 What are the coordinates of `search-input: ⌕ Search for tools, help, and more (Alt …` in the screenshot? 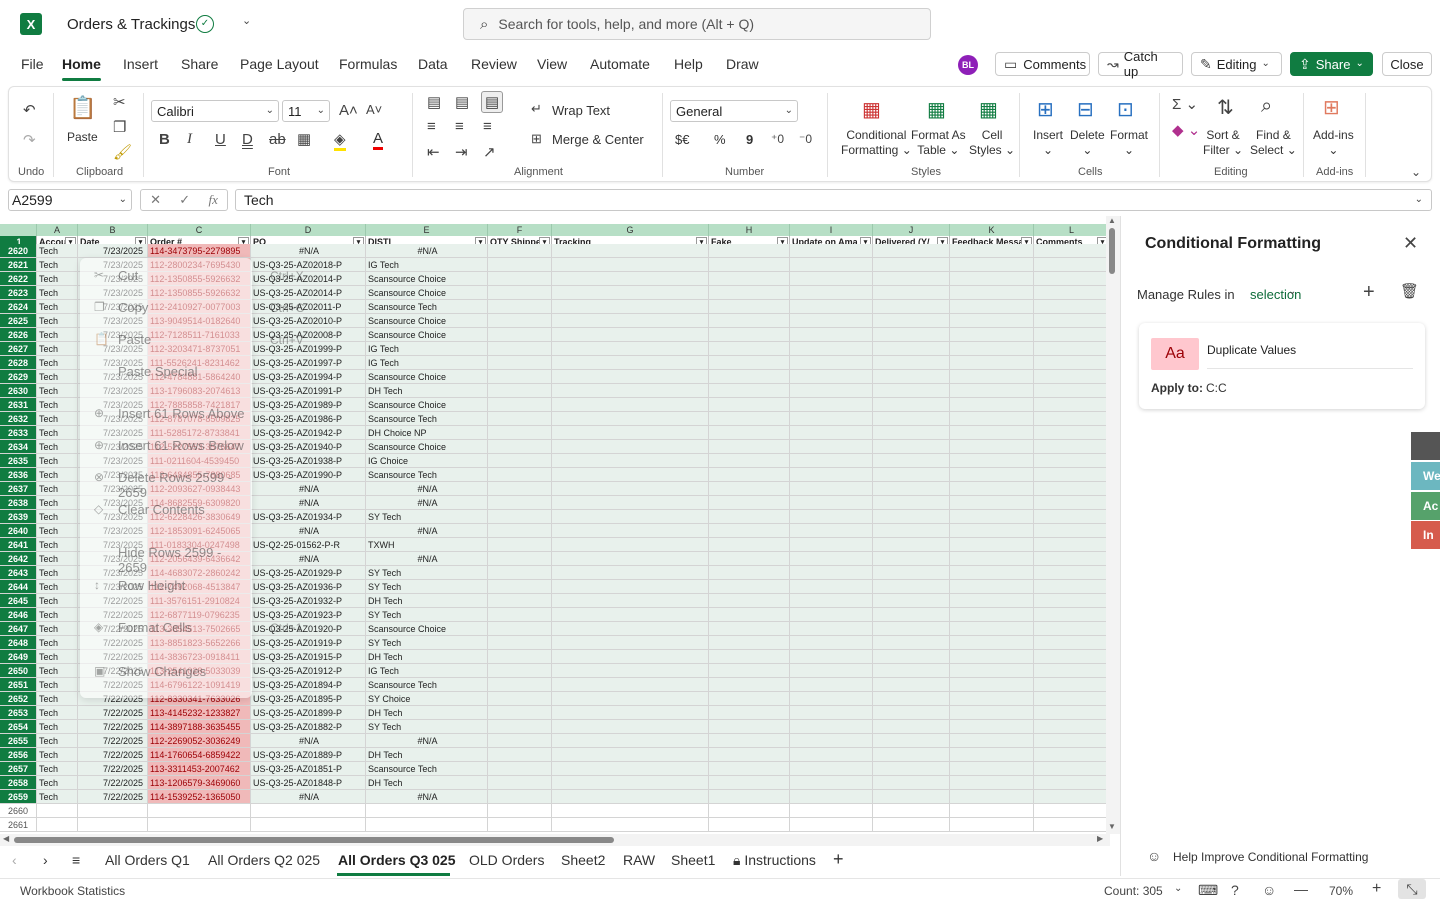 It's located at (697, 24).